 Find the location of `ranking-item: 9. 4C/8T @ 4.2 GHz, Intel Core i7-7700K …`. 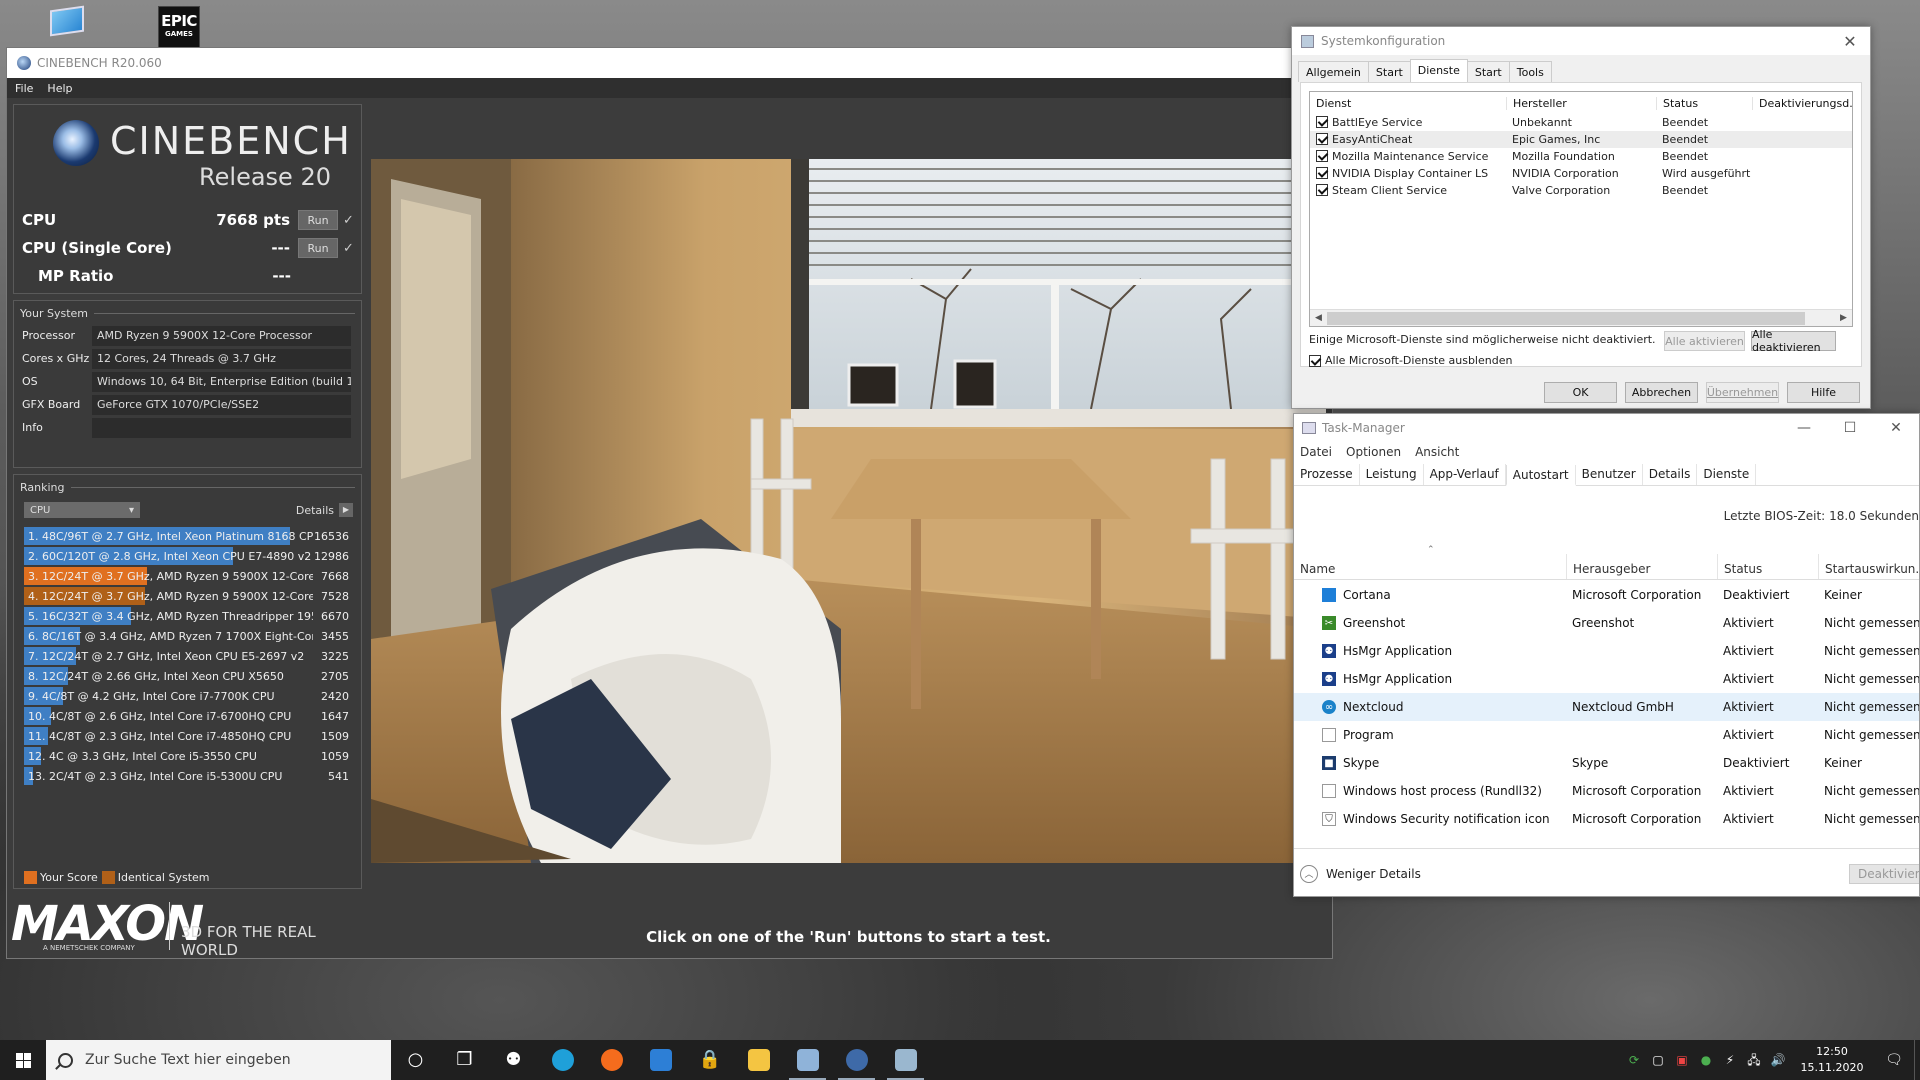

ranking-item: 9. 4C/8T @ 4.2 GHz, Intel Core i7-7700K … is located at coordinates (188, 696).